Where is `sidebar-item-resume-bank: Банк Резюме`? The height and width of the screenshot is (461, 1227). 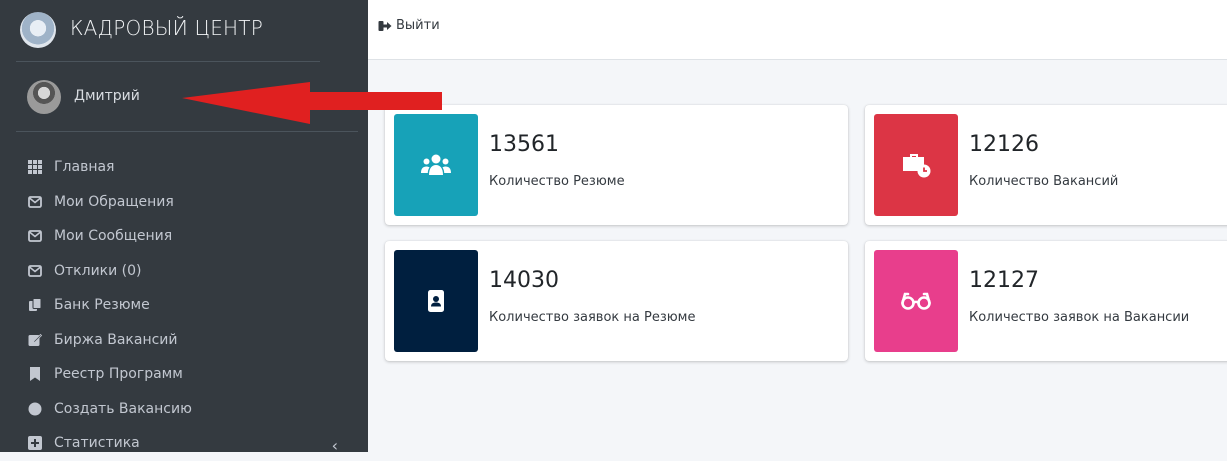
sidebar-item-resume-bank: Банк Резюме is located at coordinates (184, 305).